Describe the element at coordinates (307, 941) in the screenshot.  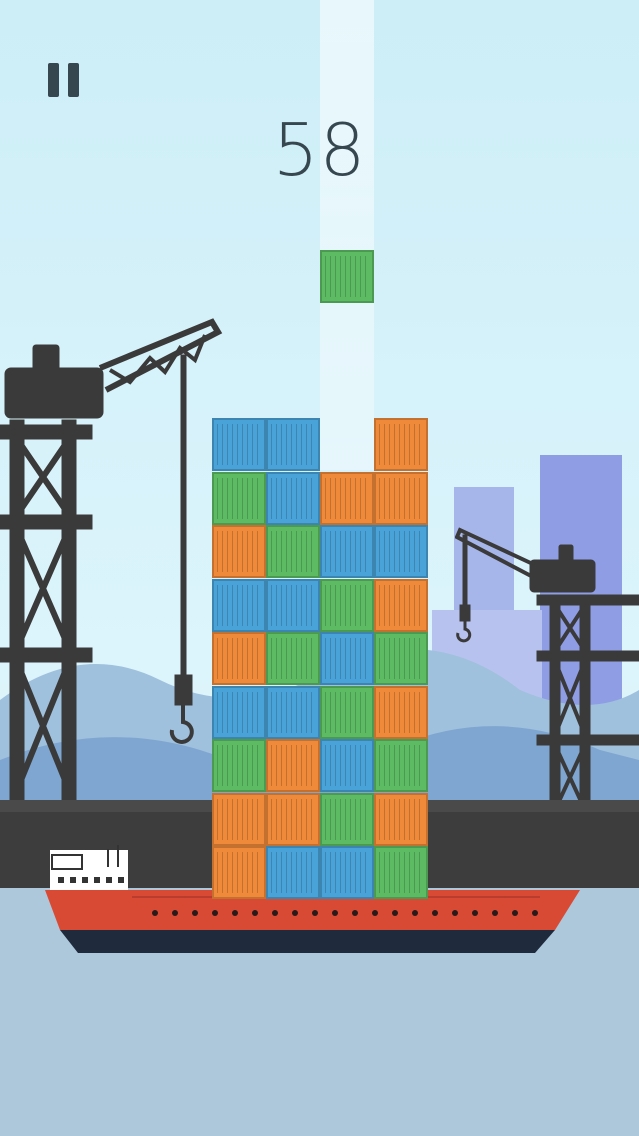
I see `ship-keel` at that location.